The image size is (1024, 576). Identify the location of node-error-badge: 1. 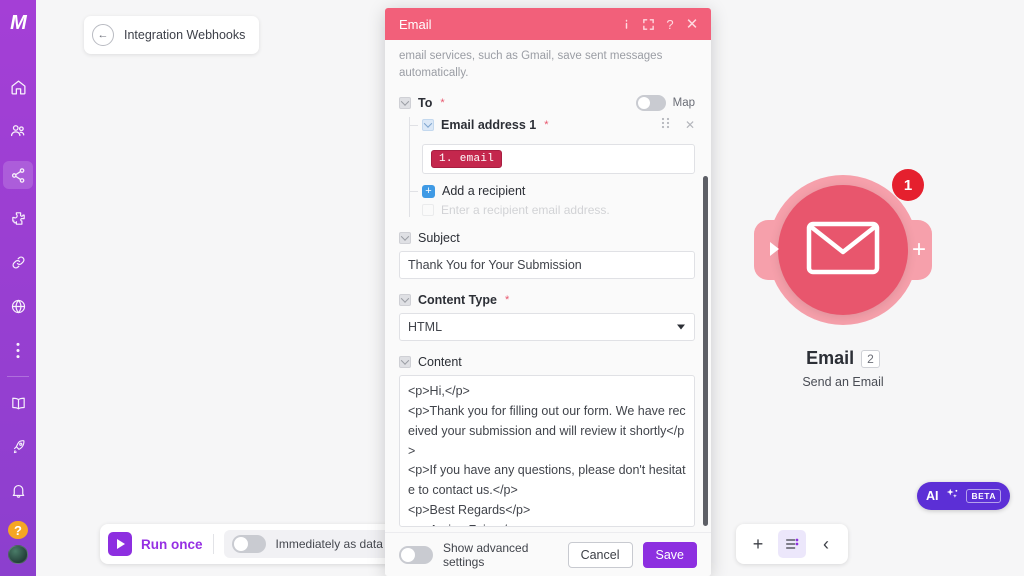
(908, 185).